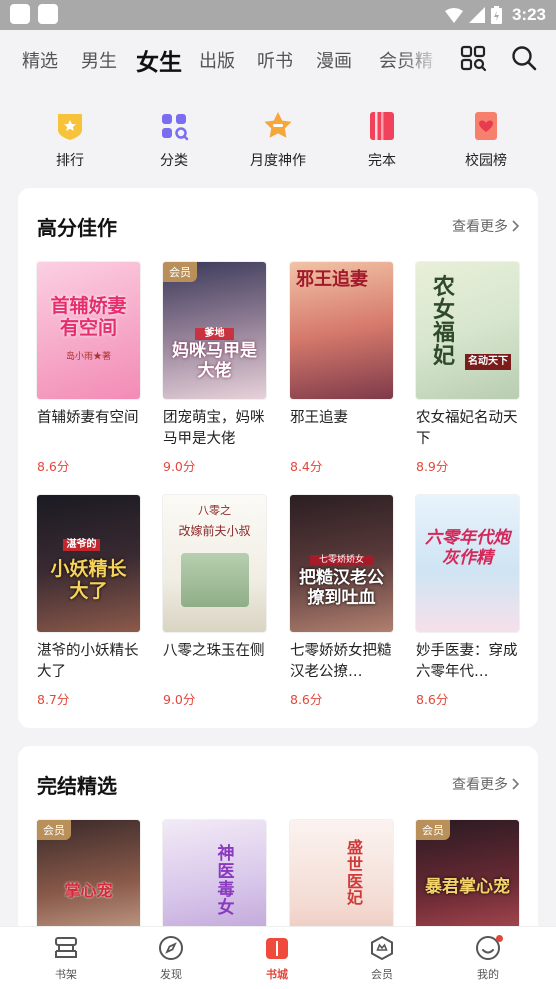  What do you see at coordinates (354, 873) in the screenshot?
I see `cover-title-art: 盛世医妃` at bounding box center [354, 873].